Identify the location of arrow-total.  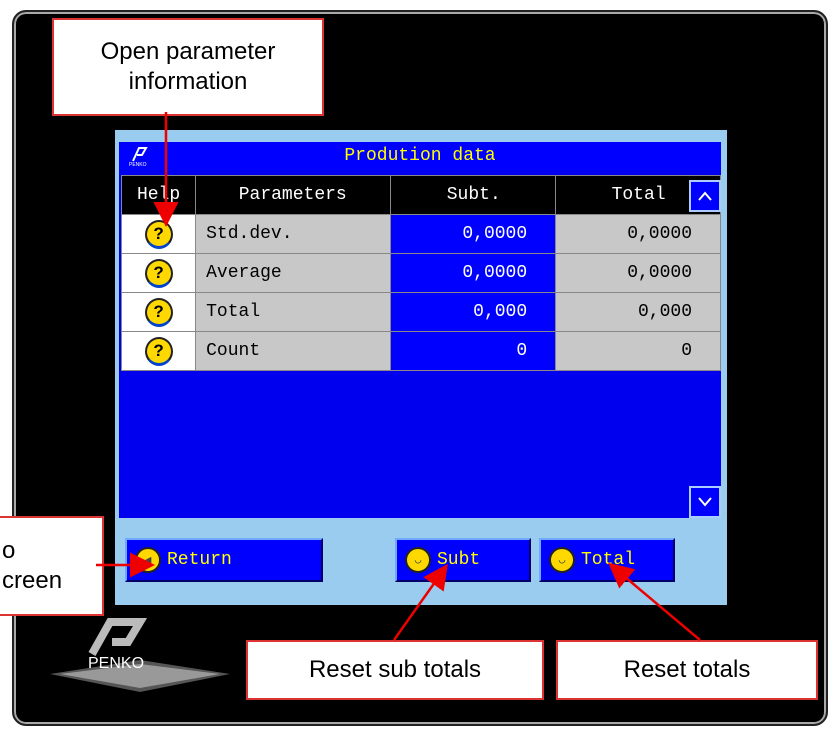
(654, 601).